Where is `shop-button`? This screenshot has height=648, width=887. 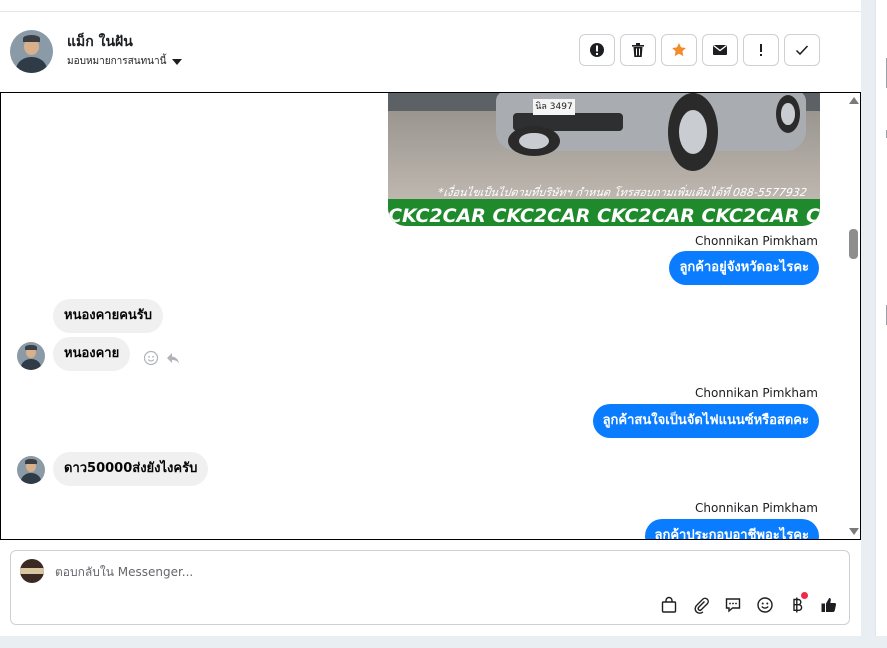 shop-button is located at coordinates (669, 605).